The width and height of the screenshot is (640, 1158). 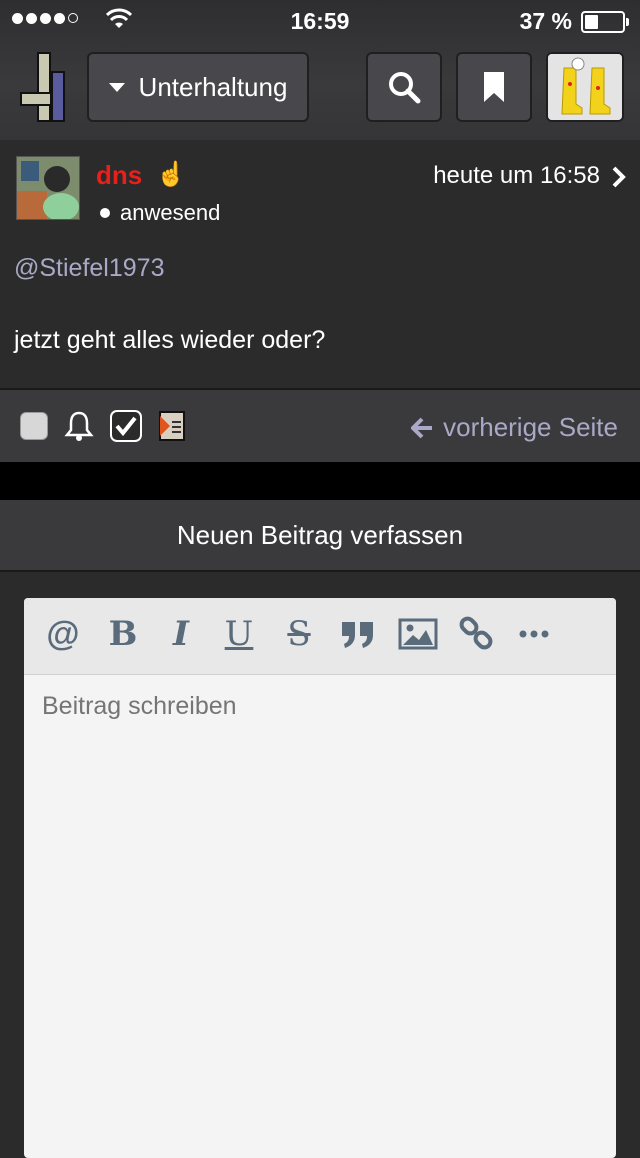 What do you see at coordinates (320, 706) in the screenshot?
I see `post-body-input` at bounding box center [320, 706].